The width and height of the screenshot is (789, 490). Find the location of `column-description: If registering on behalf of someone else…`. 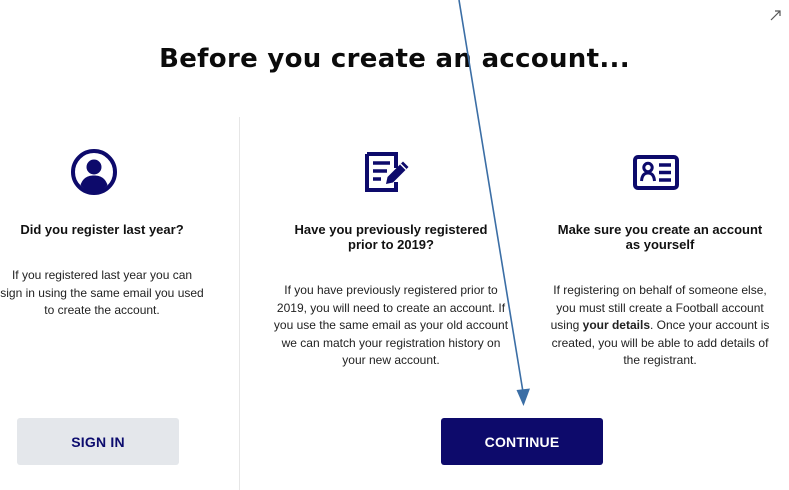

column-description: If registering on behalf of someone else… is located at coordinates (660, 326).